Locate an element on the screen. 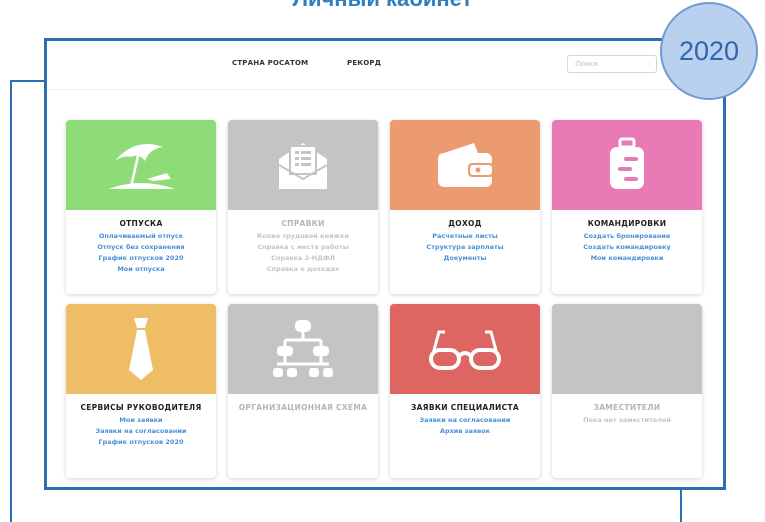 The width and height of the screenshot is (765, 522). frame-line-left-top is located at coordinates (28, 81).